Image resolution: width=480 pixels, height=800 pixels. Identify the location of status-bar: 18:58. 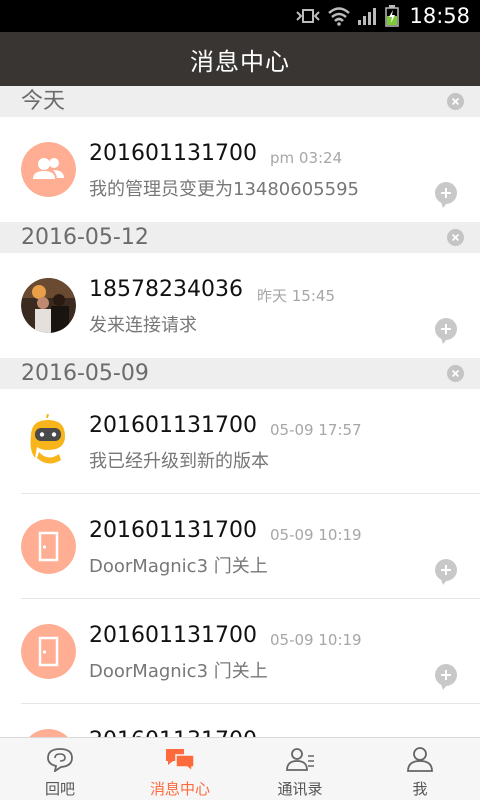
(240, 16).